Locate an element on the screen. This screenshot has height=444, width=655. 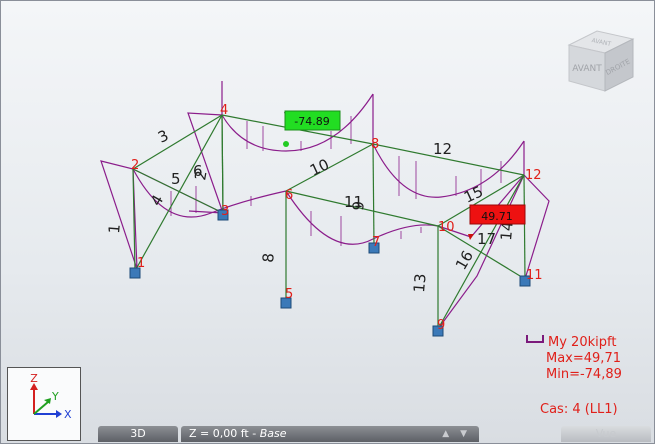
legend-max: Max=49,71 is located at coordinates (583, 358).